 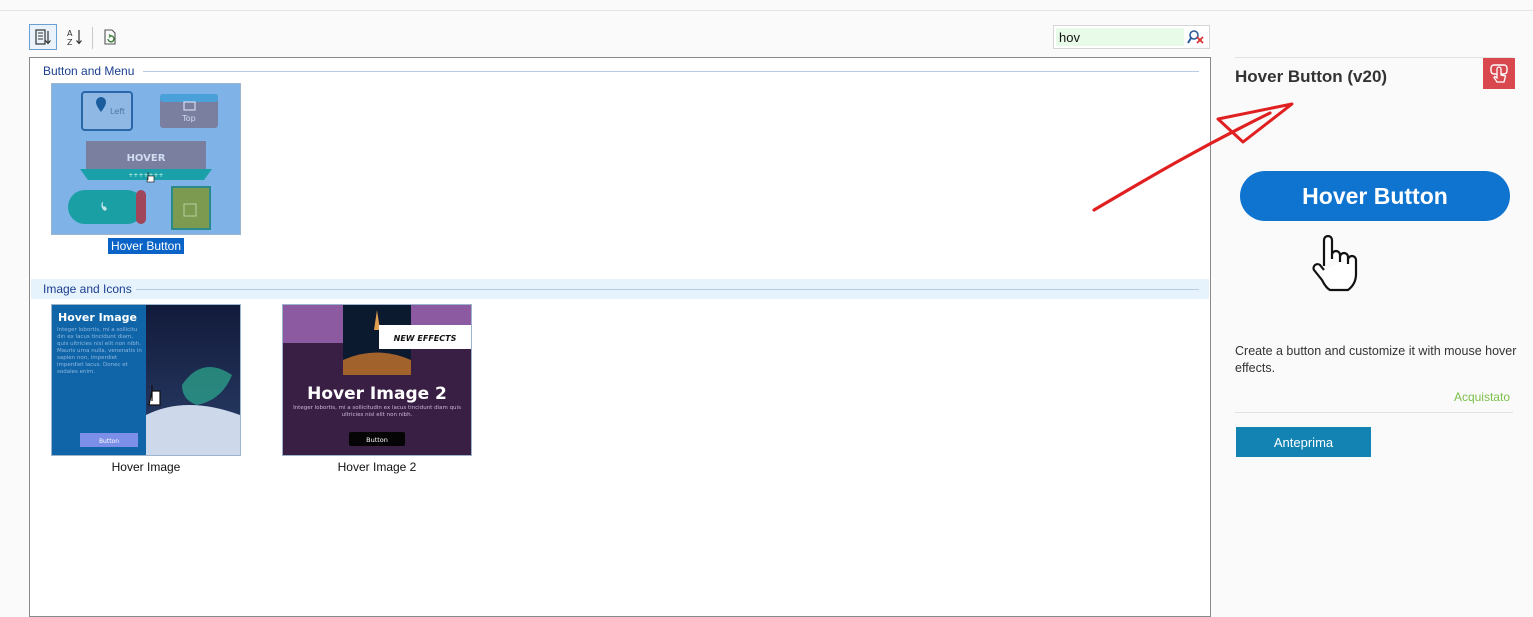 I want to click on thumb-title: Hover Image 2, so click(x=377, y=394).